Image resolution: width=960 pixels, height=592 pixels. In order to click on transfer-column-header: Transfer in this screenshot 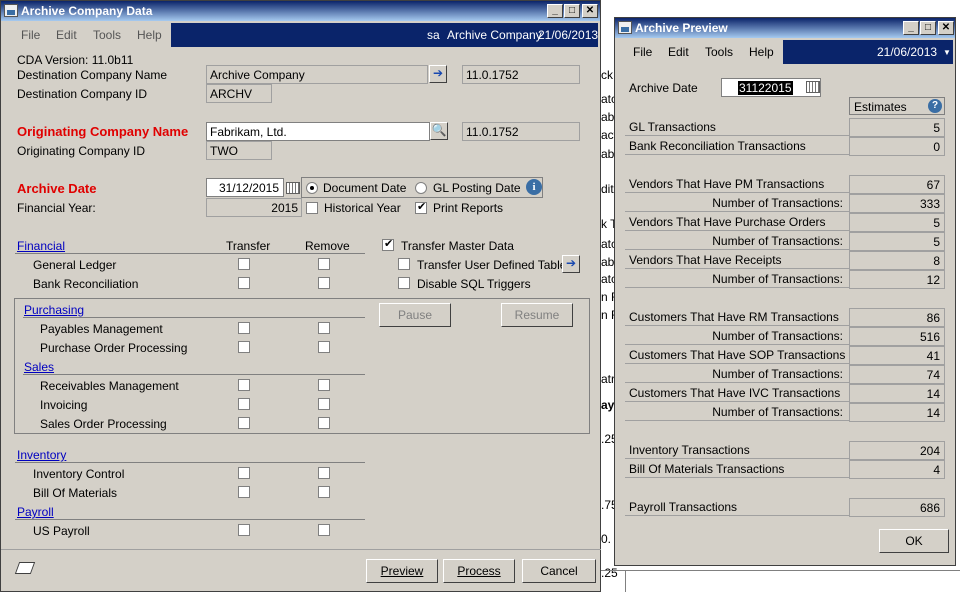, I will do `click(248, 246)`.